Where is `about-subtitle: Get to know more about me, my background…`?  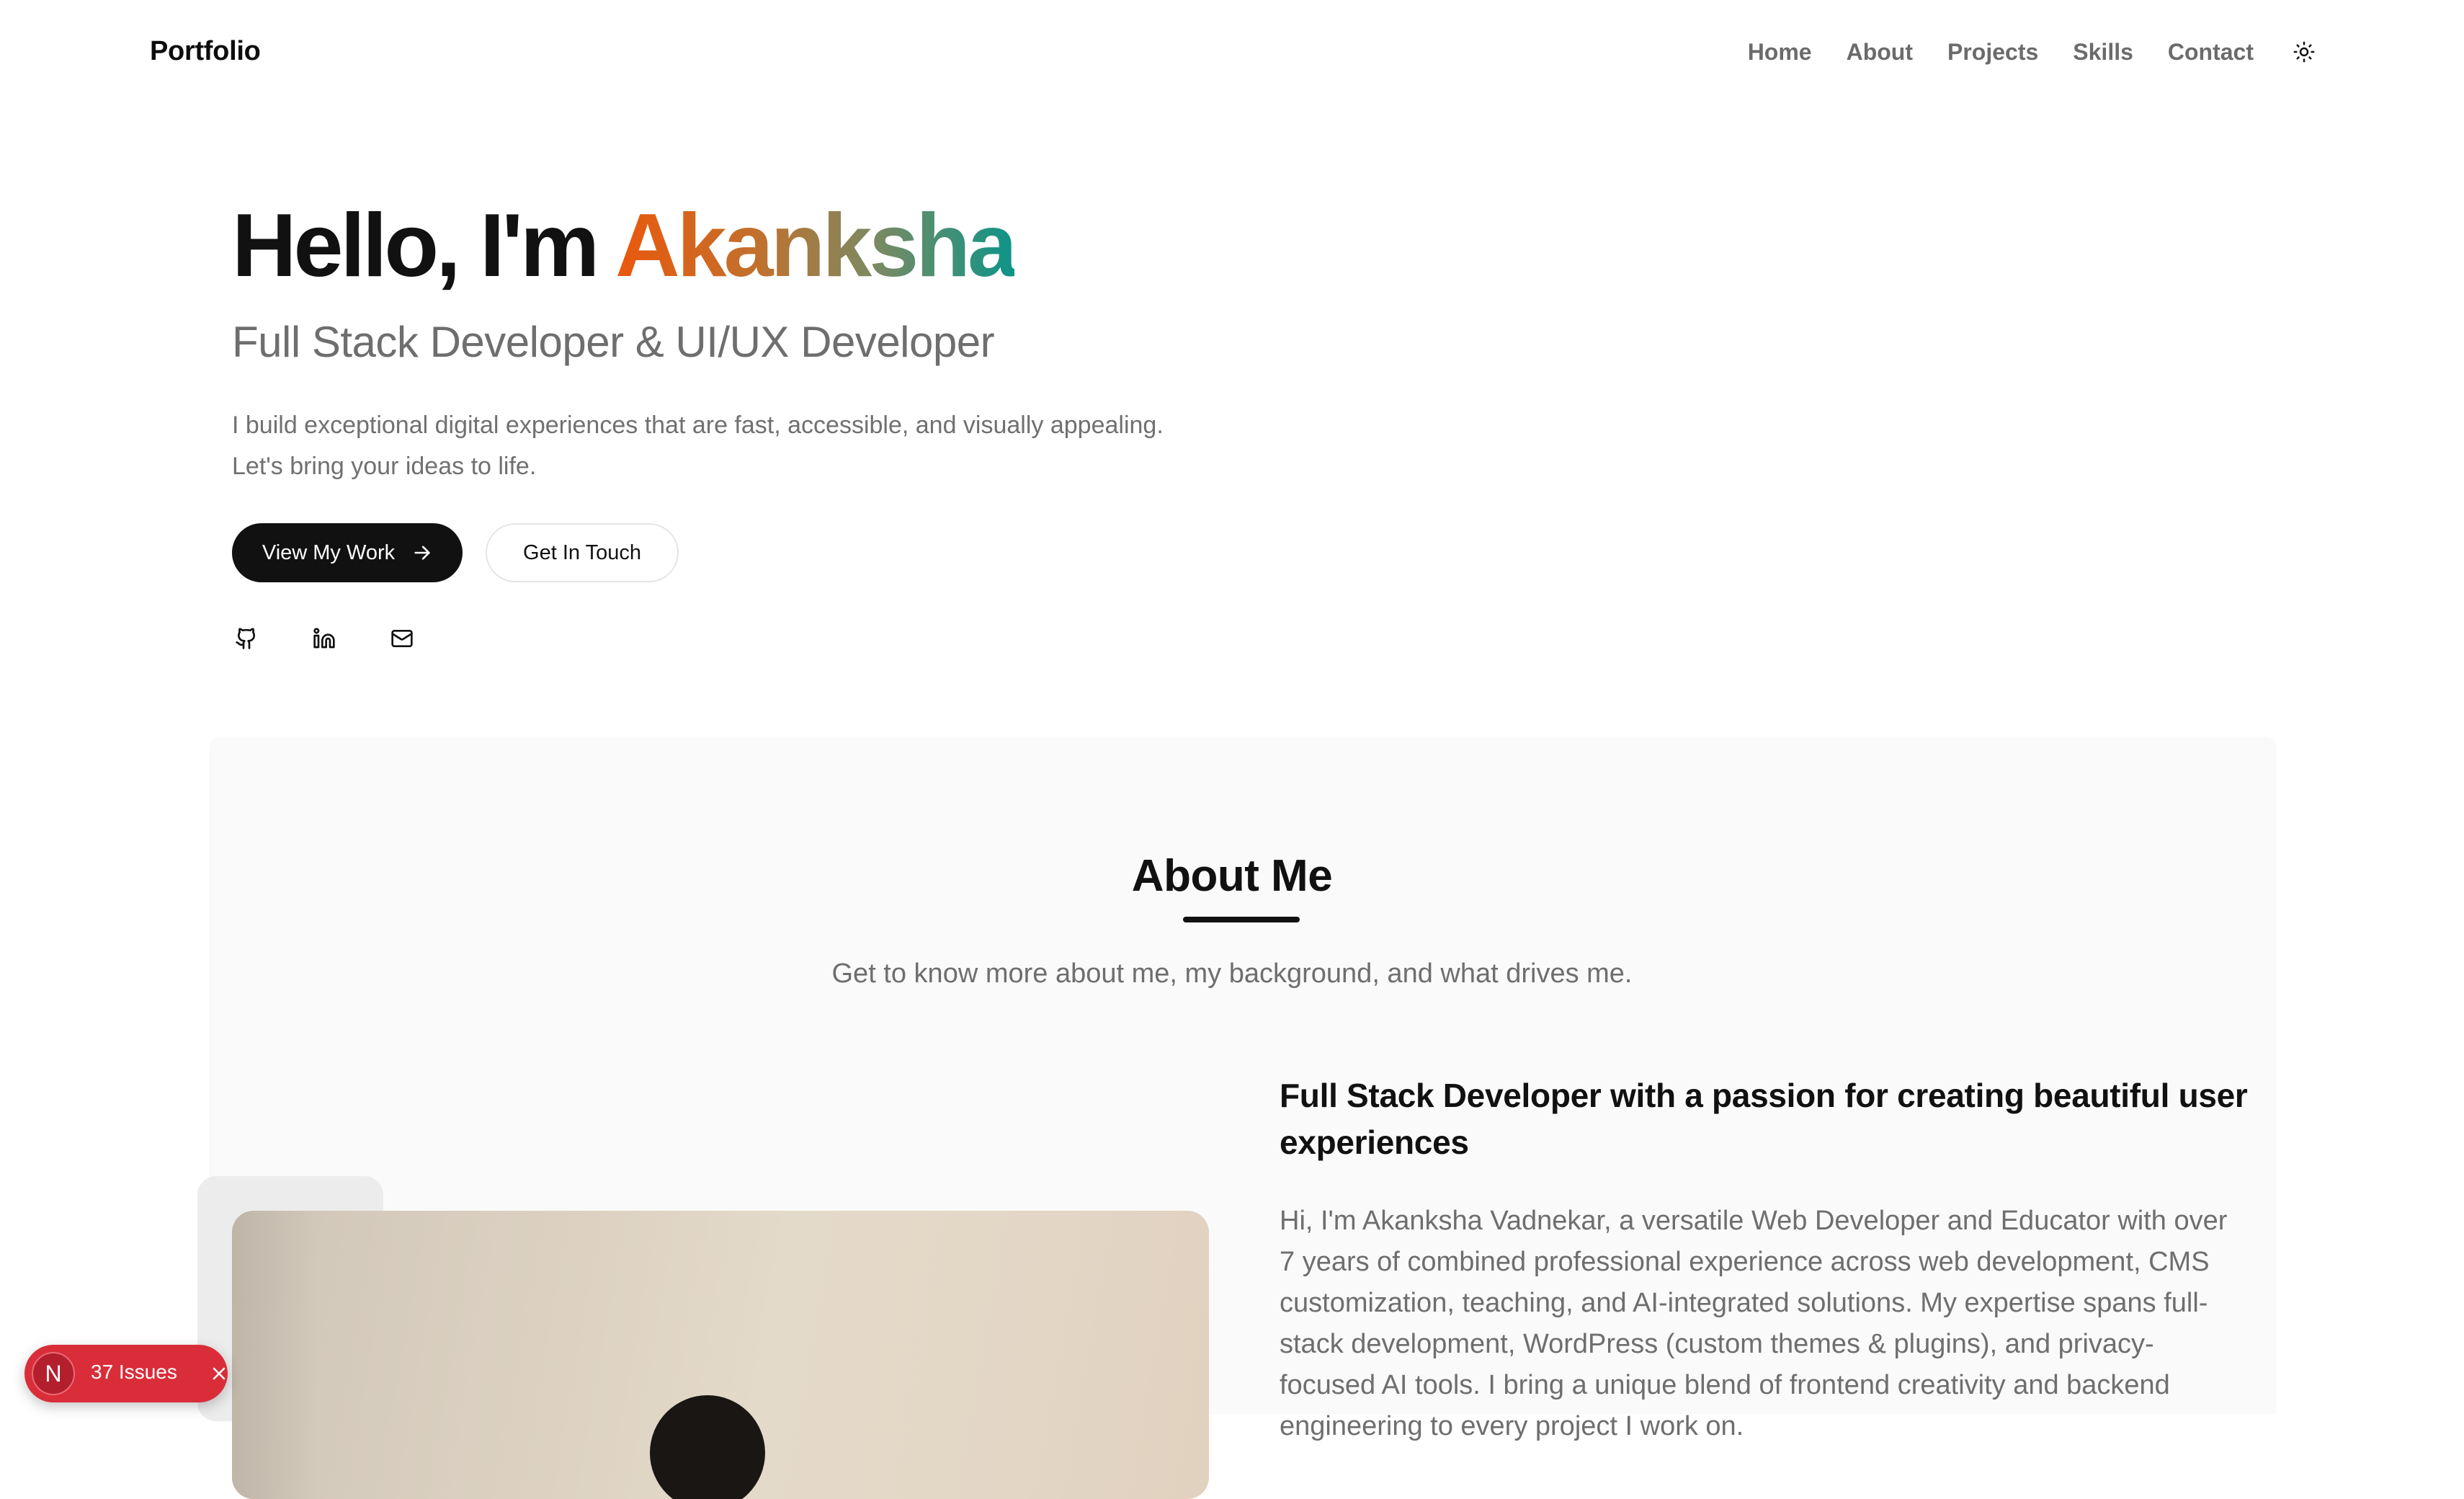
about-subtitle: Get to know more about me, my background… is located at coordinates (1232, 973).